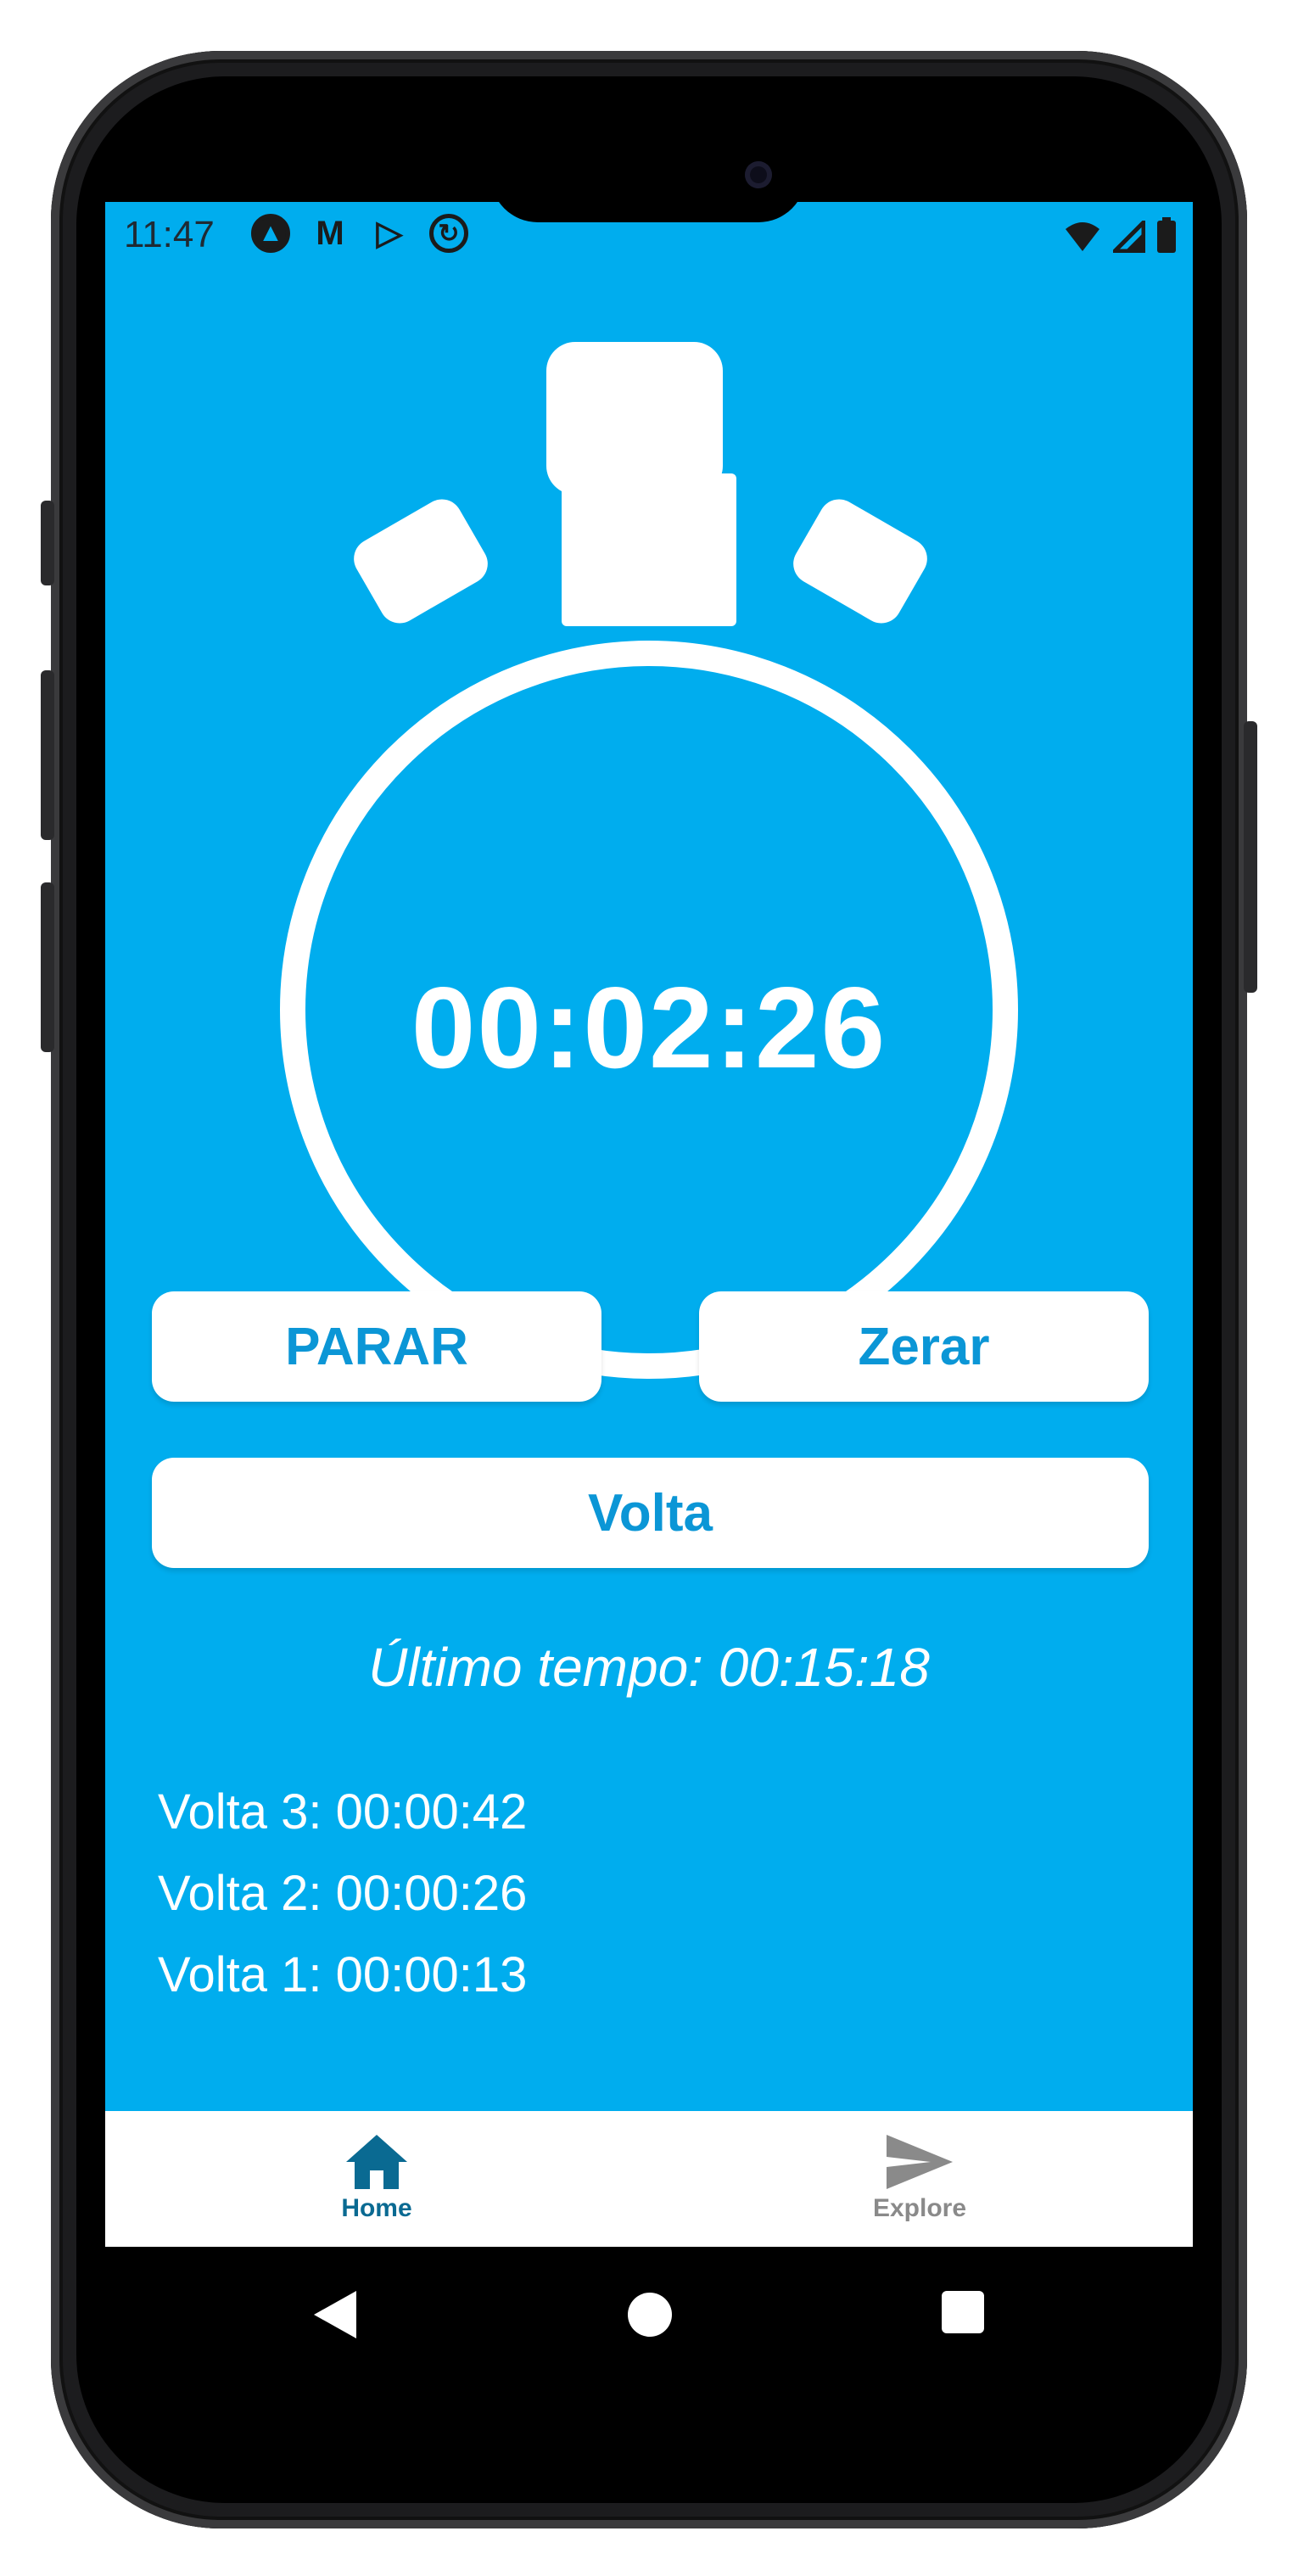  What do you see at coordinates (376, 2208) in the screenshot?
I see `tab-home-label: Home` at bounding box center [376, 2208].